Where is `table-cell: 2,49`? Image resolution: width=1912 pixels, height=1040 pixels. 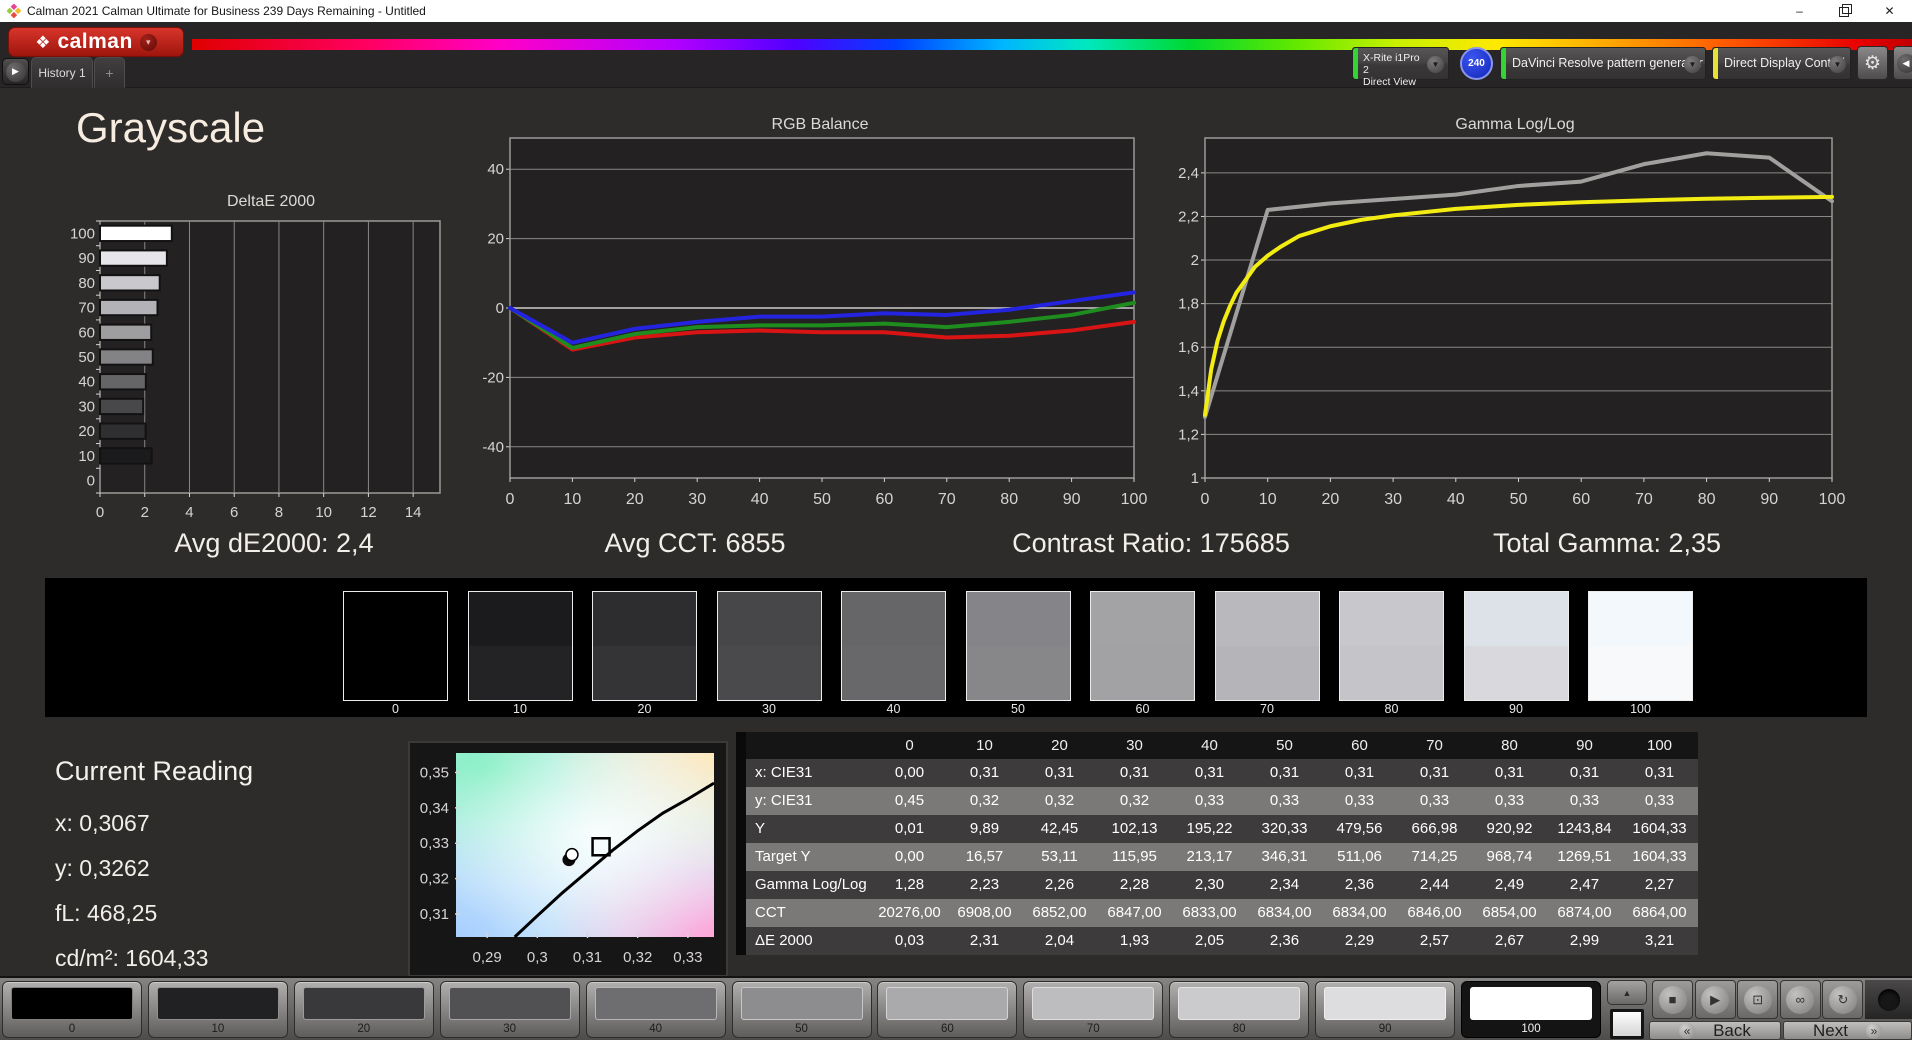 table-cell: 2,49 is located at coordinates (1509, 884).